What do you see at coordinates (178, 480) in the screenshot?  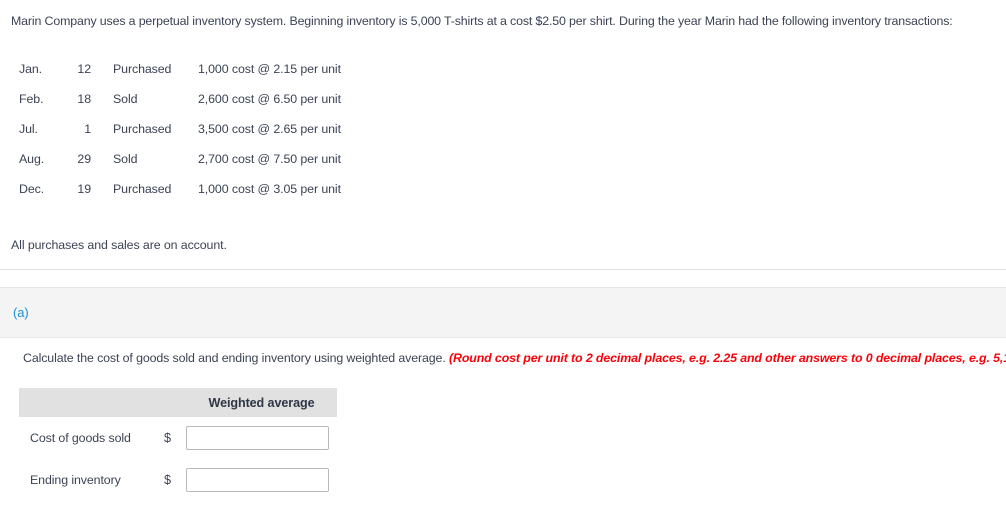 I see `table-row: Ending inventory $` at bounding box center [178, 480].